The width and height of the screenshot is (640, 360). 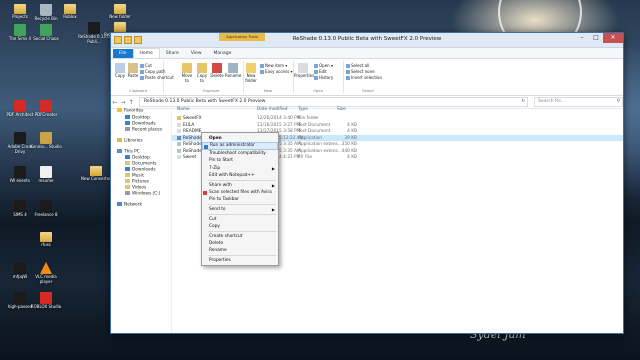 What do you see at coordinates (172, 53) in the screenshot?
I see `tab-share: Share` at bounding box center [172, 53].